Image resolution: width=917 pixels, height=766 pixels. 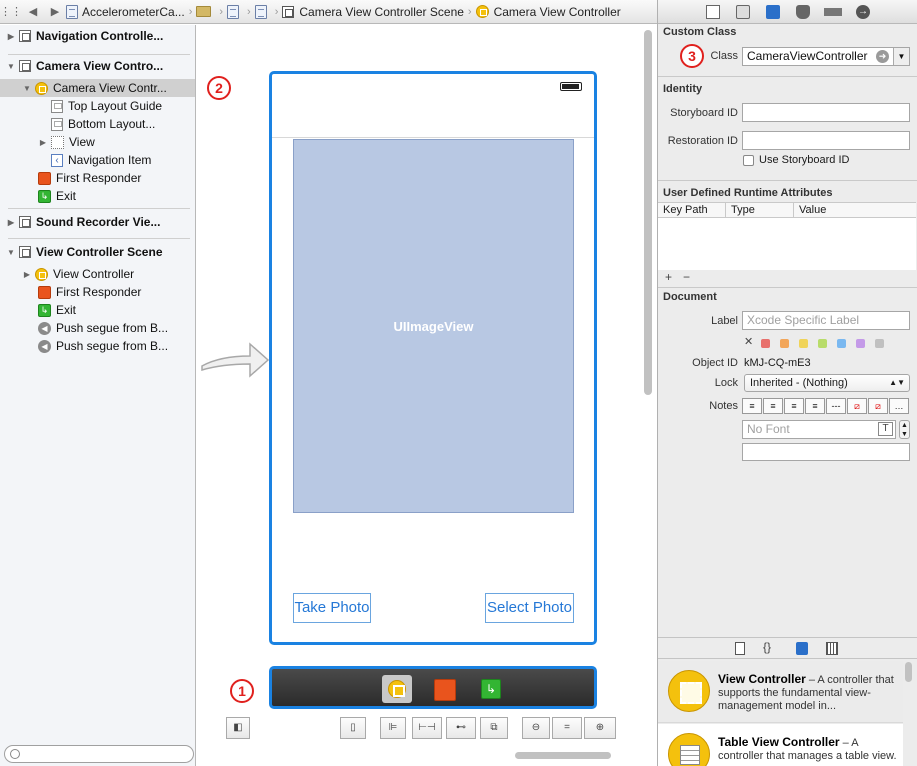 I want to click on storyboard-id-field, so click(x=826, y=112).